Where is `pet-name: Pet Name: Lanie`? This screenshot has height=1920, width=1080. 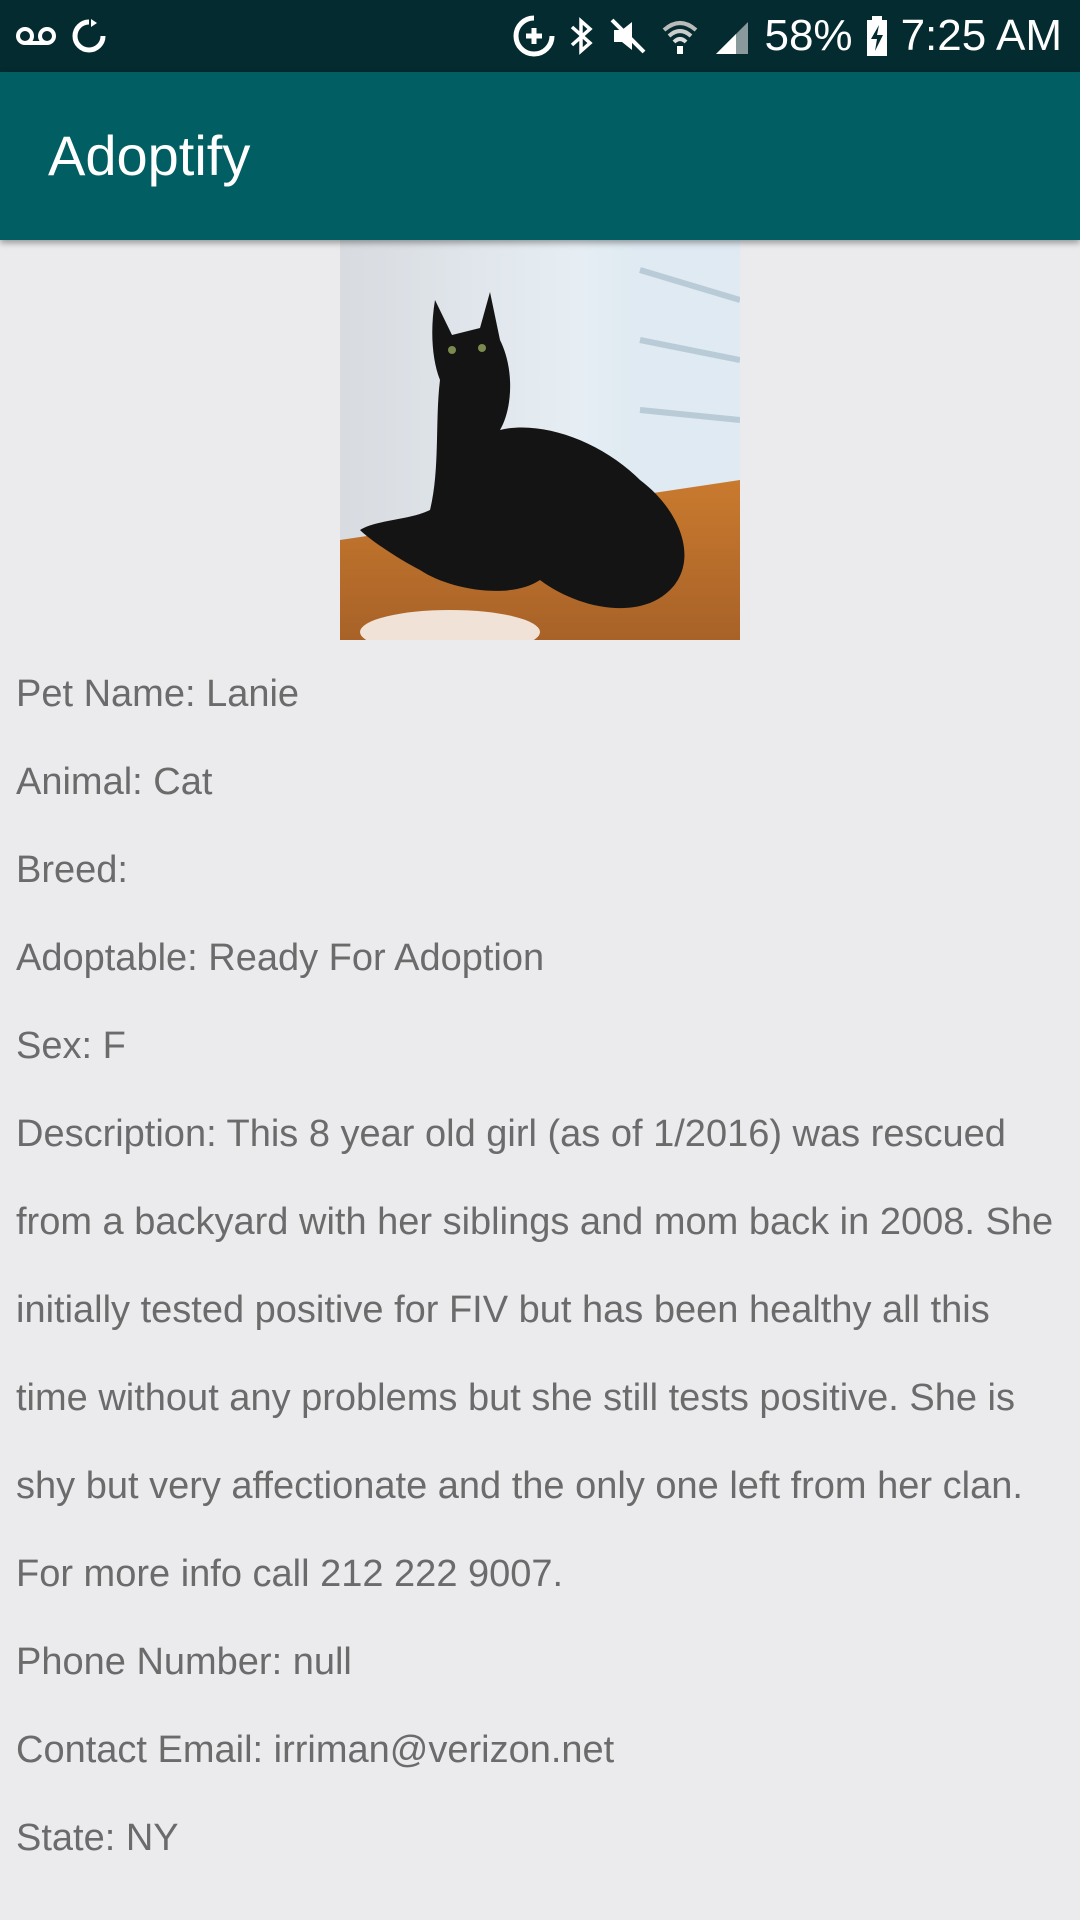 pet-name: Pet Name: Lanie is located at coordinates (158, 694).